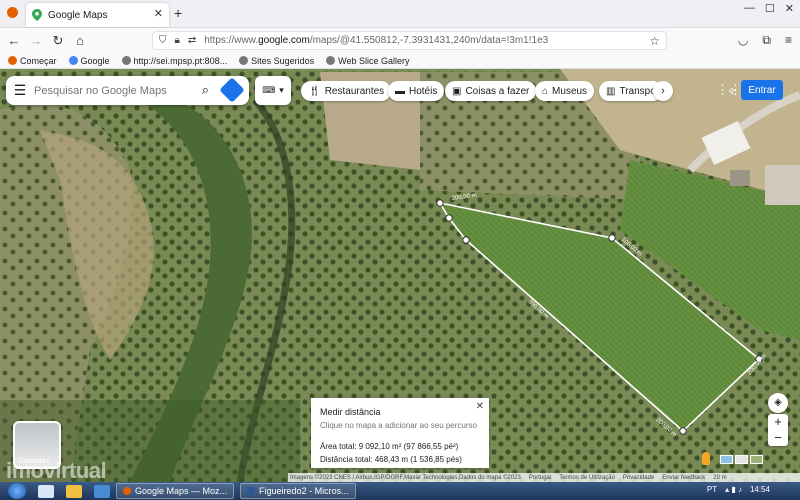 The height and width of the screenshot is (500, 800). Describe the element at coordinates (389, 446) in the screenshot. I see `measure-area: Área total: 9 092,10 m² (97 866,55 pé²)` at that location.